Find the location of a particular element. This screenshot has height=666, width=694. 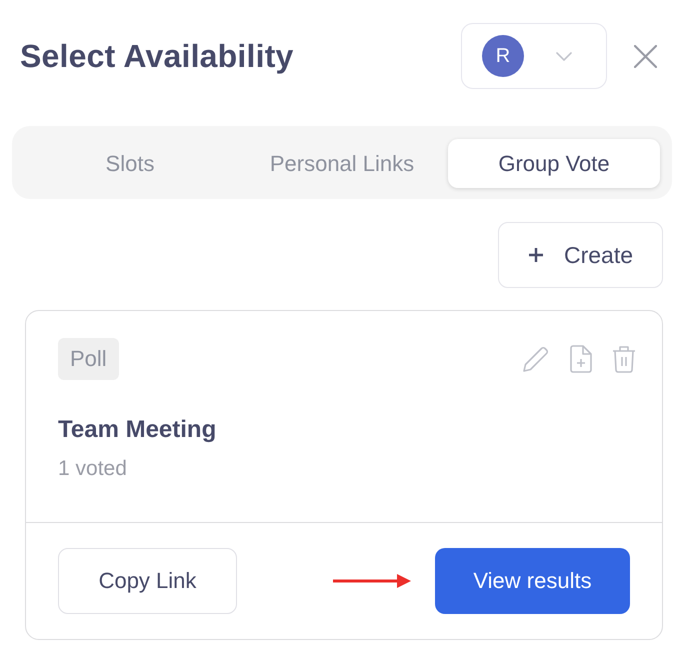

create-button: Create is located at coordinates (580, 255).